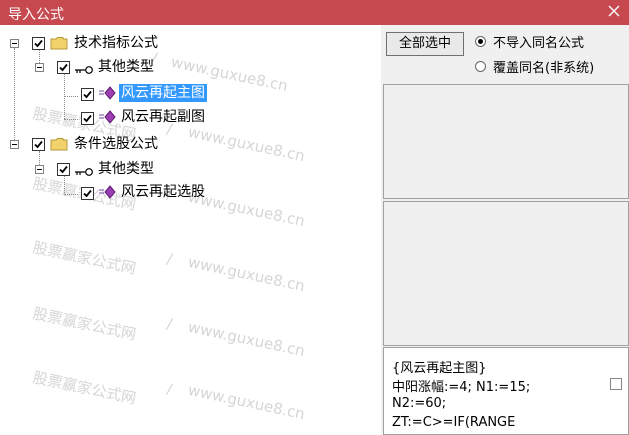 The image size is (629, 435). What do you see at coordinates (425, 44) in the screenshot?
I see `select-all-button: 全部选中` at bounding box center [425, 44].